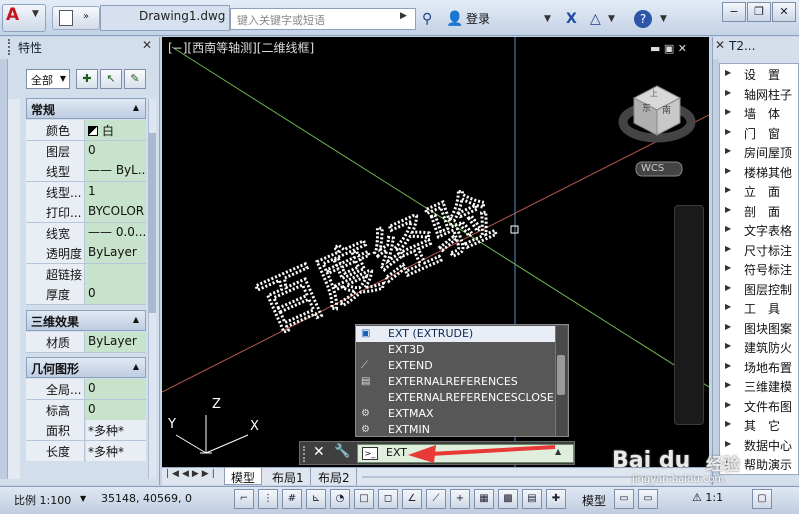 The width and height of the screenshot is (799, 514). Describe the element at coordinates (456, 350) in the screenshot. I see `autocomplete-item: EXT3D` at that location.